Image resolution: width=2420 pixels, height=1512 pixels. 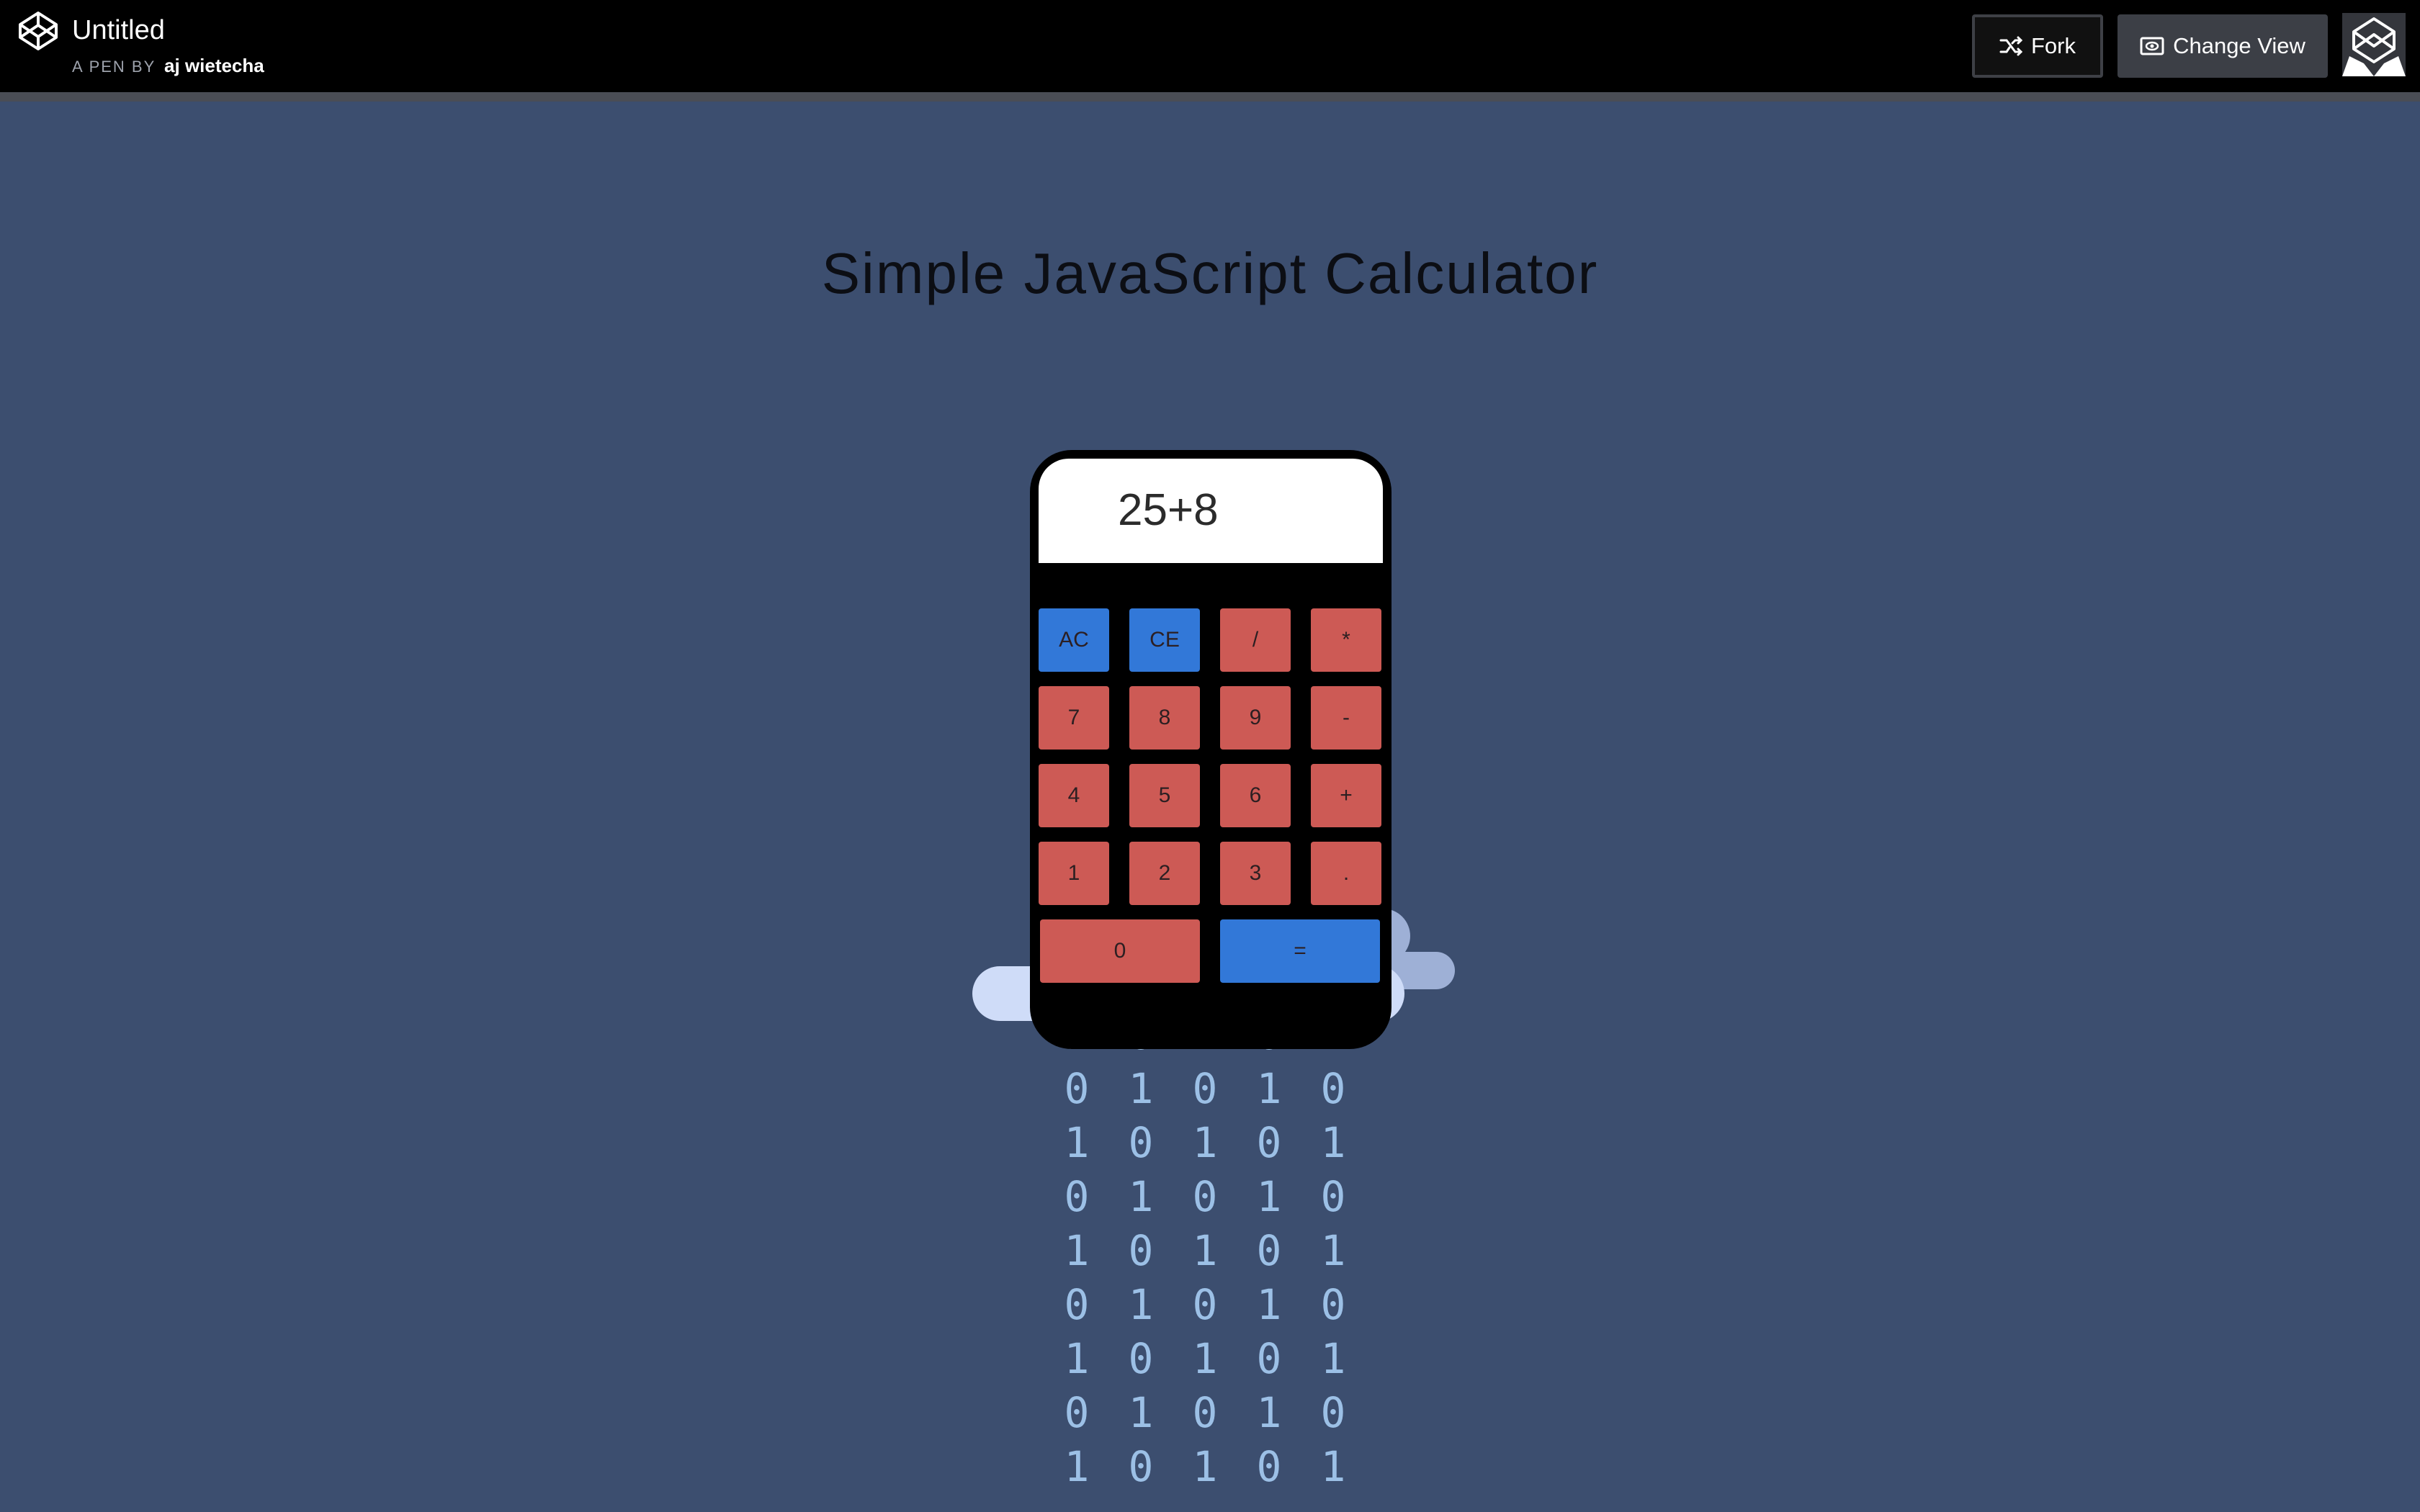 What do you see at coordinates (1346, 718) in the screenshot?
I see `minus-button: -` at bounding box center [1346, 718].